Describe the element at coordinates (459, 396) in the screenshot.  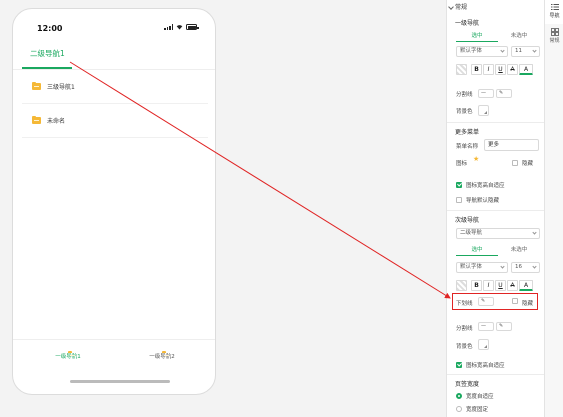
I see `width-adaptive-radio` at that location.